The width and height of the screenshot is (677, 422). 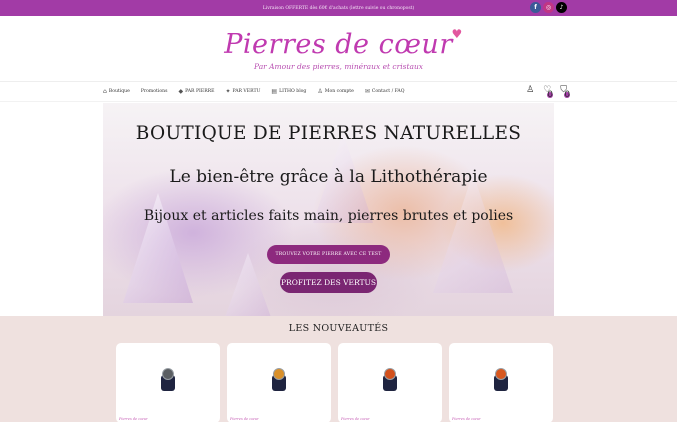 I want to click on nav-item-label: PAR PIERRE, so click(x=200, y=91).